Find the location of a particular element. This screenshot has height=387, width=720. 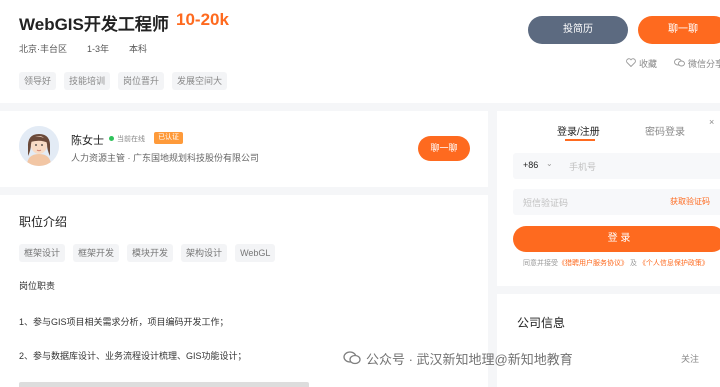

share-label: 微信分享 is located at coordinates (704, 64).